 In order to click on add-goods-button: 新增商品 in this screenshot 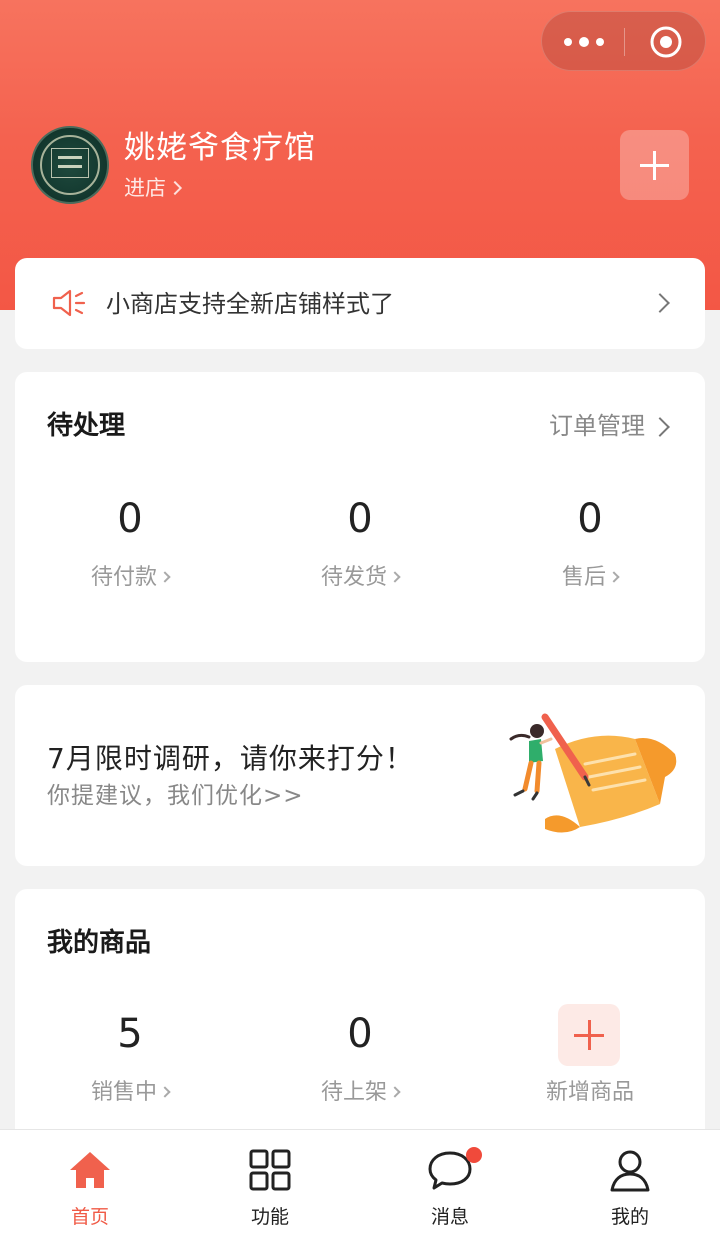, I will do `click(590, 1093)`.